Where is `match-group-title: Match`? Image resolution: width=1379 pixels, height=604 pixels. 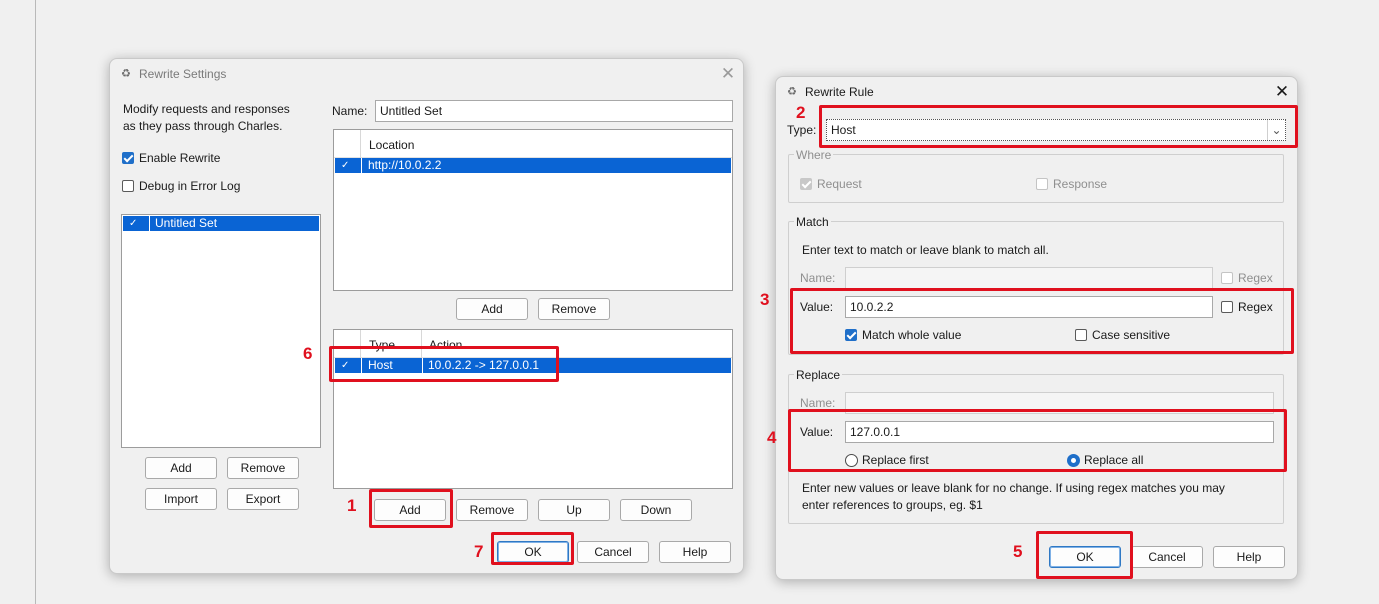
match-group-title: Match is located at coordinates (812, 222).